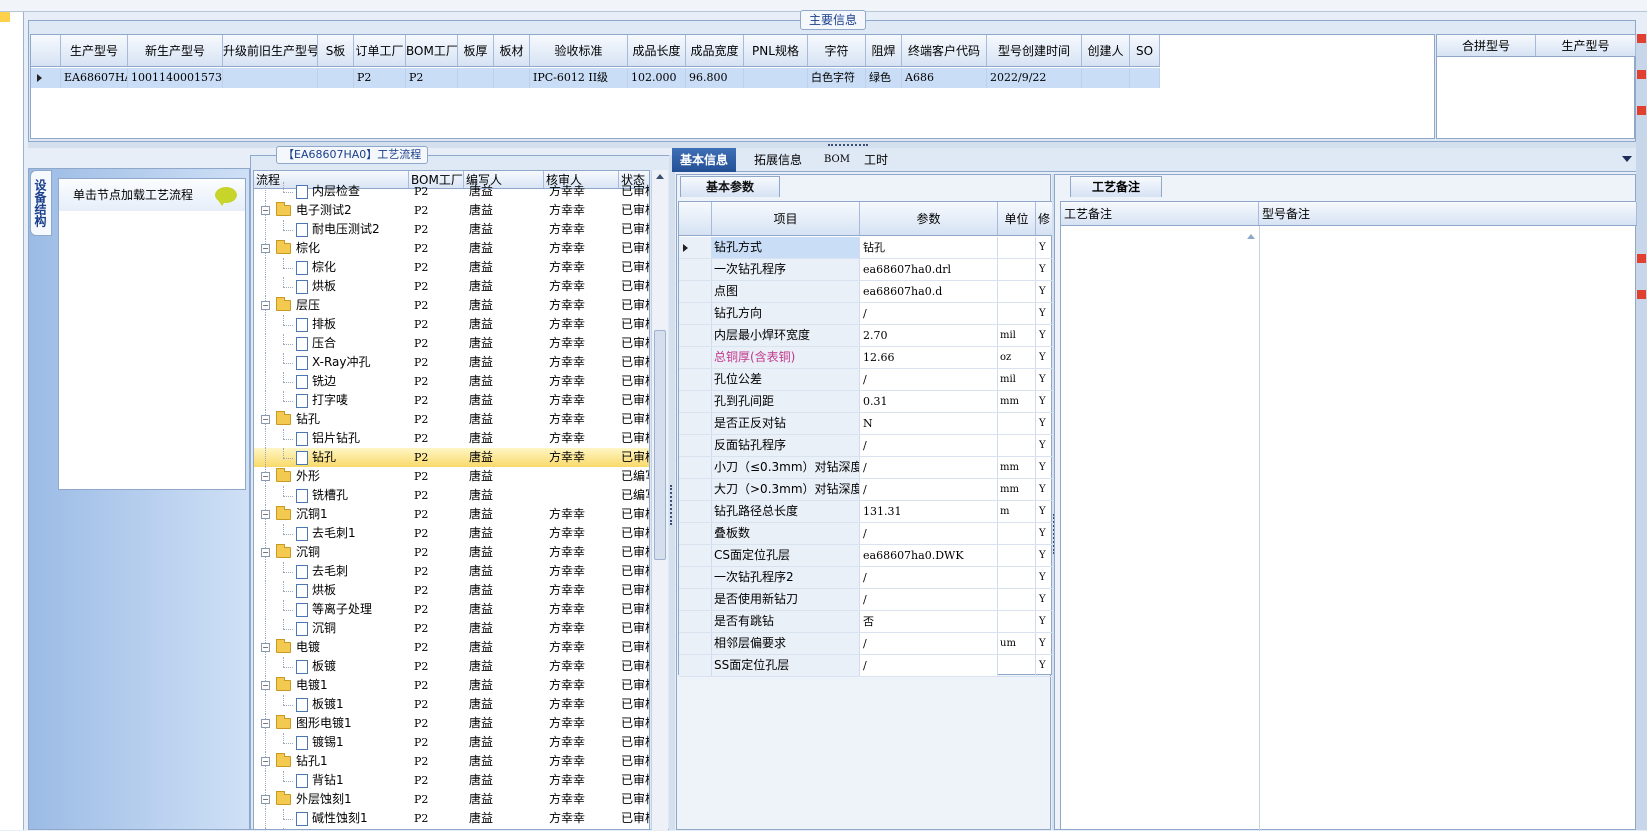 Image resolution: width=1647 pixels, height=831 pixels. I want to click on param-item-cell: 孔位公差, so click(786, 379).